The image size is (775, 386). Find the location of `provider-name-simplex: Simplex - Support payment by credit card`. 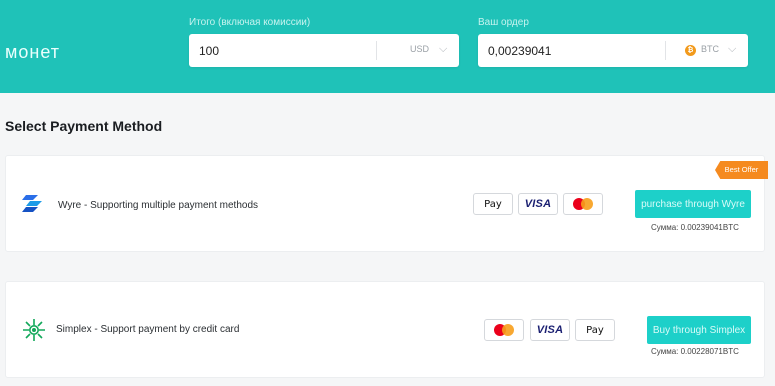

provider-name-simplex: Simplex - Support payment by credit card is located at coordinates (148, 329).